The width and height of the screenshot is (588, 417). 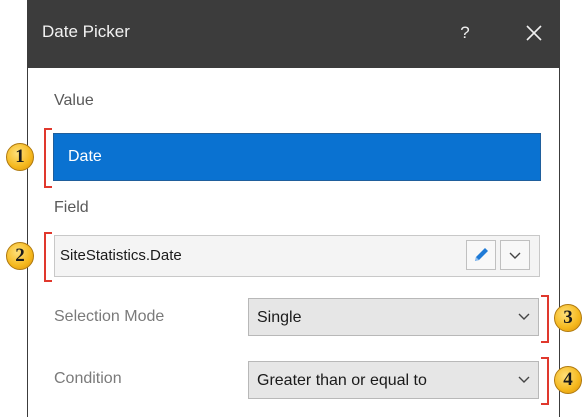 I want to click on value-label: Value, so click(x=74, y=100).